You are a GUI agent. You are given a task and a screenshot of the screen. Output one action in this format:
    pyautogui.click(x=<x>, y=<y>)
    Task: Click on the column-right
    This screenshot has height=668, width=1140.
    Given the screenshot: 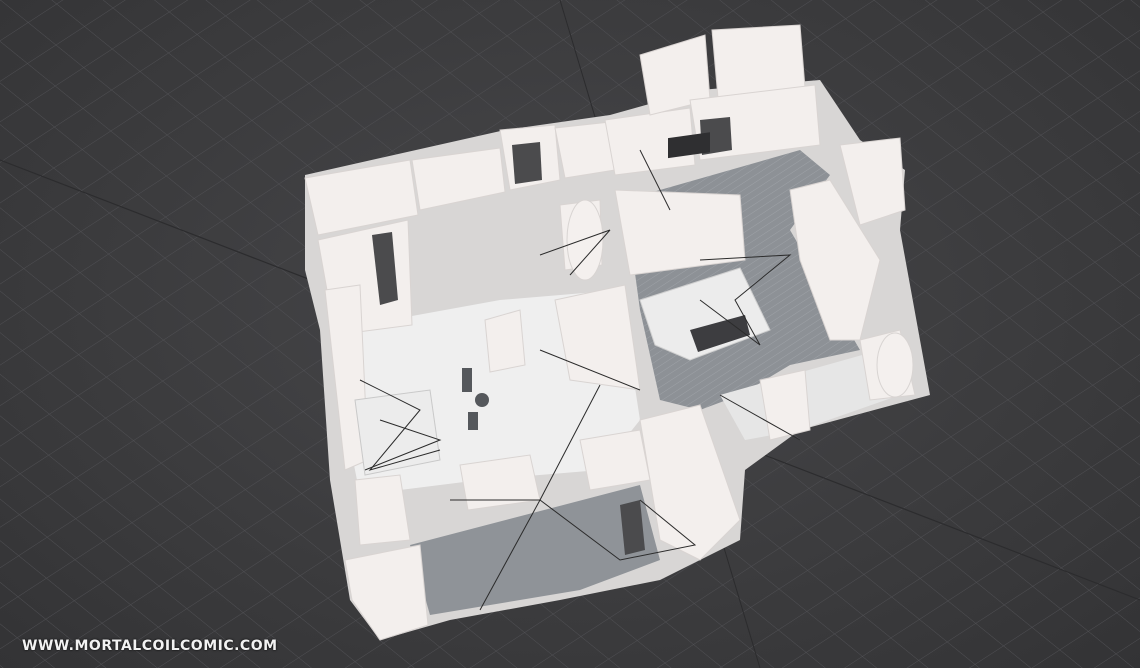 What is the action you would take?
    pyautogui.click(x=895, y=365)
    